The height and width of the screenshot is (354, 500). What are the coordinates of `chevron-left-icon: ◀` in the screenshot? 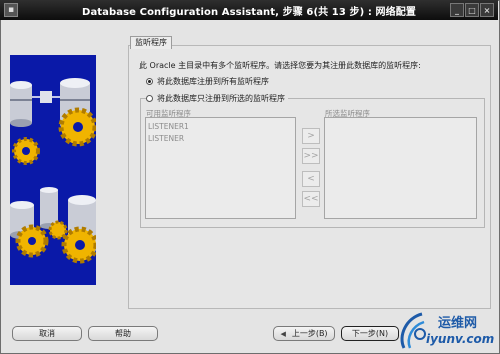 It's located at (283, 333).